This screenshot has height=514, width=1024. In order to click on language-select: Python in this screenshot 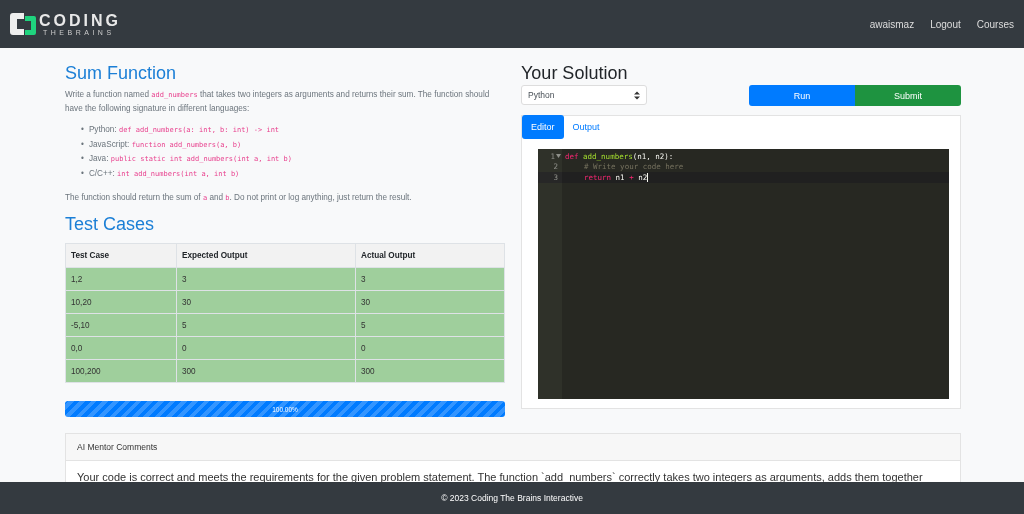, I will do `click(584, 95)`.